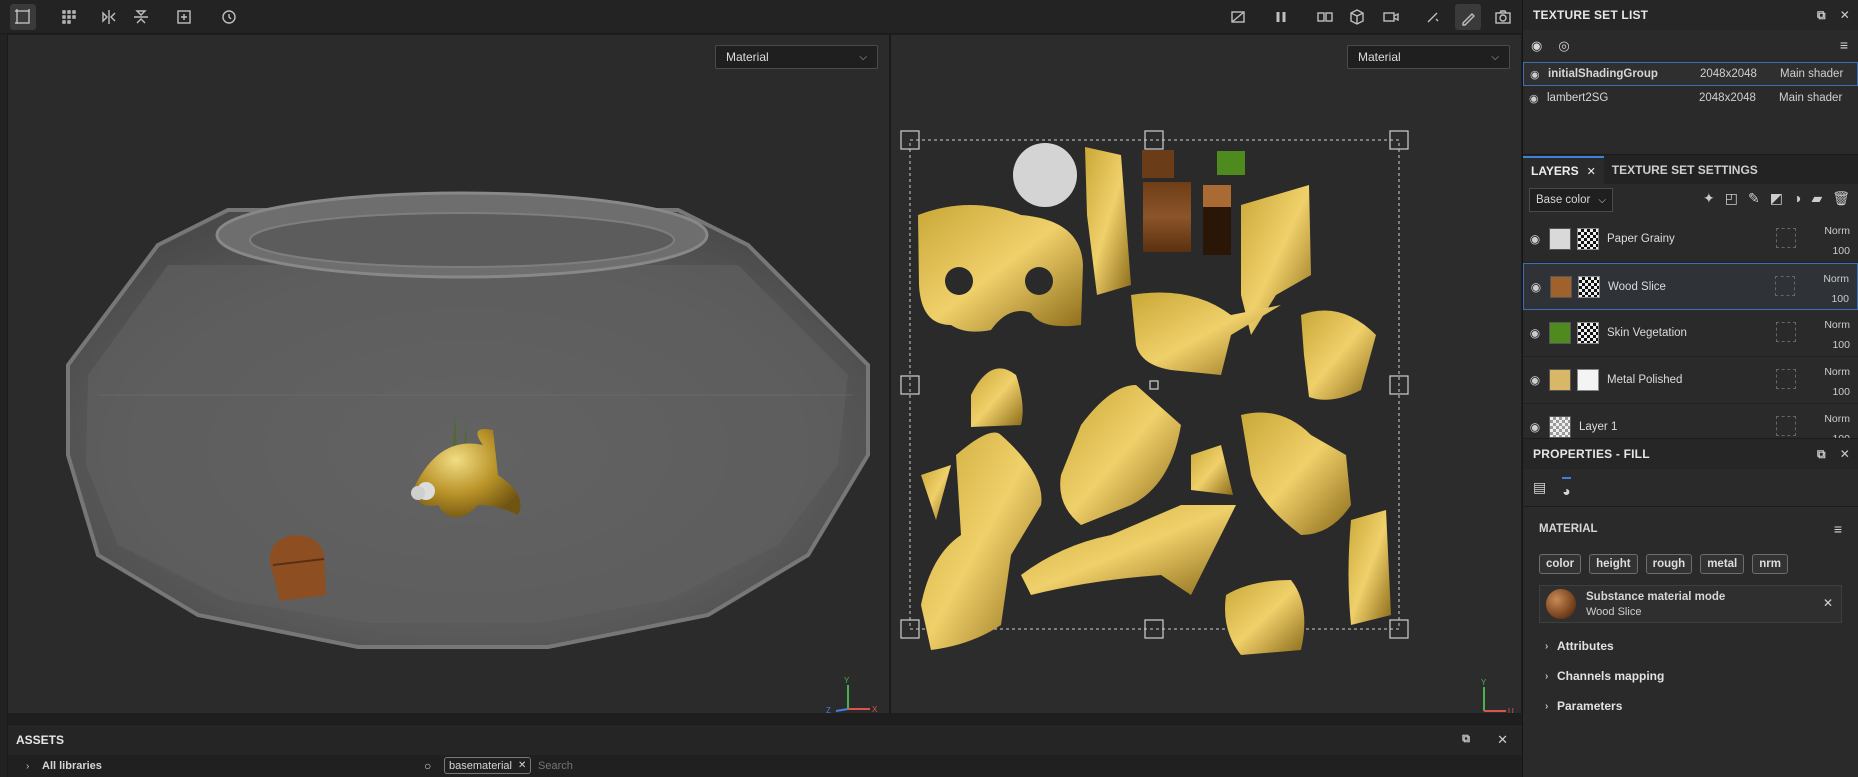 The width and height of the screenshot is (1858, 777). Describe the element at coordinates (1690, 706) in the screenshot. I see `section-parameters: › Parameters` at that location.